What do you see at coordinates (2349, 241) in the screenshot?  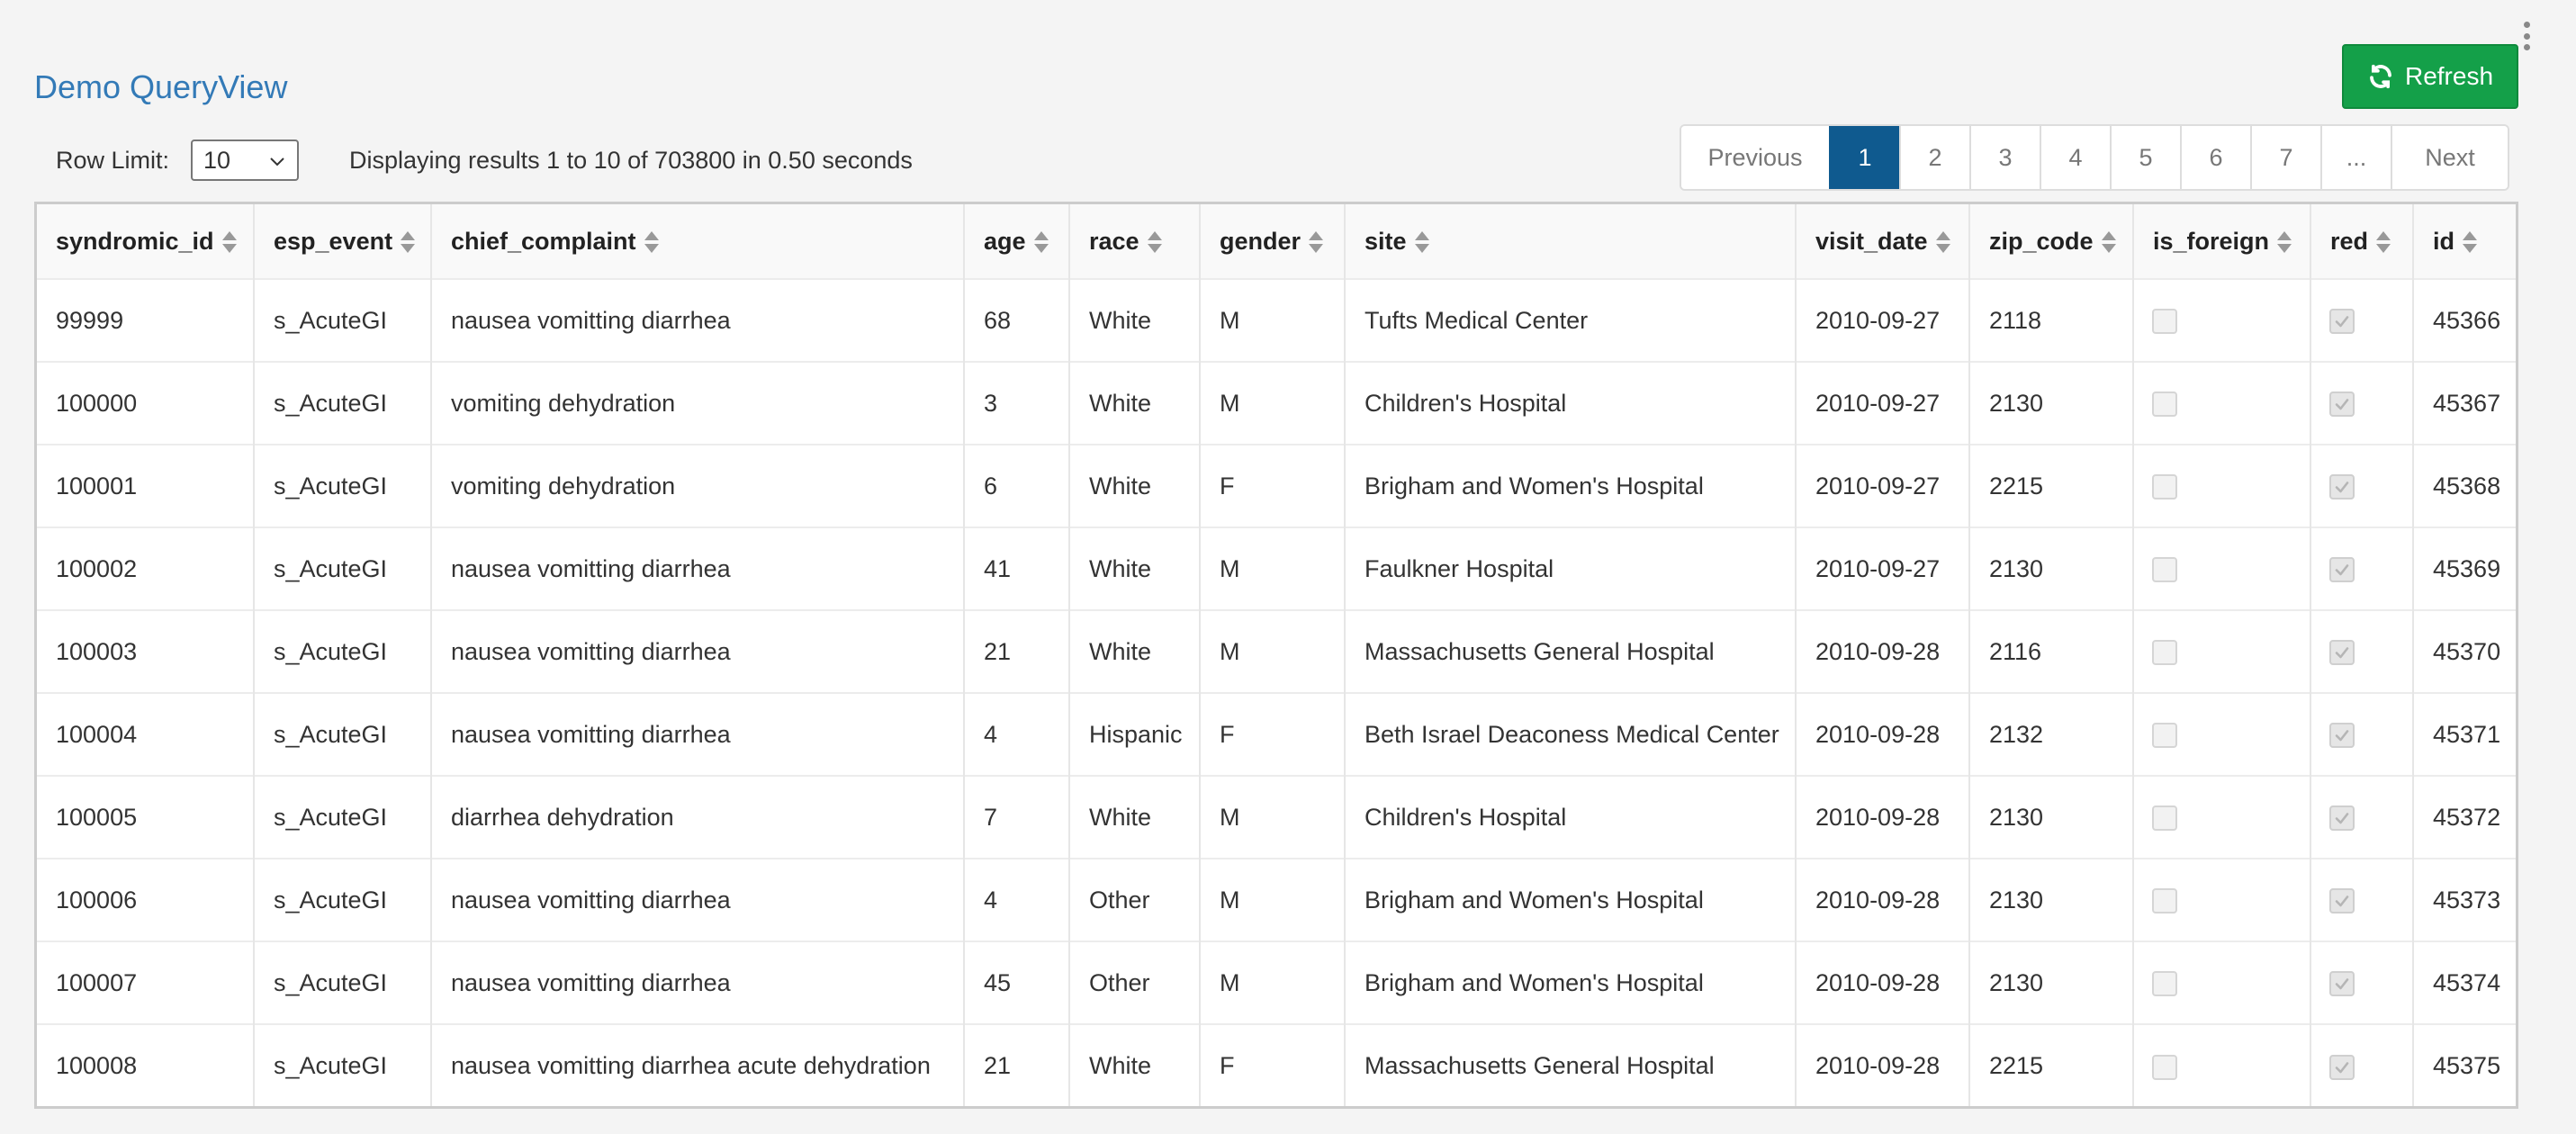 I see `column-header-label: red` at bounding box center [2349, 241].